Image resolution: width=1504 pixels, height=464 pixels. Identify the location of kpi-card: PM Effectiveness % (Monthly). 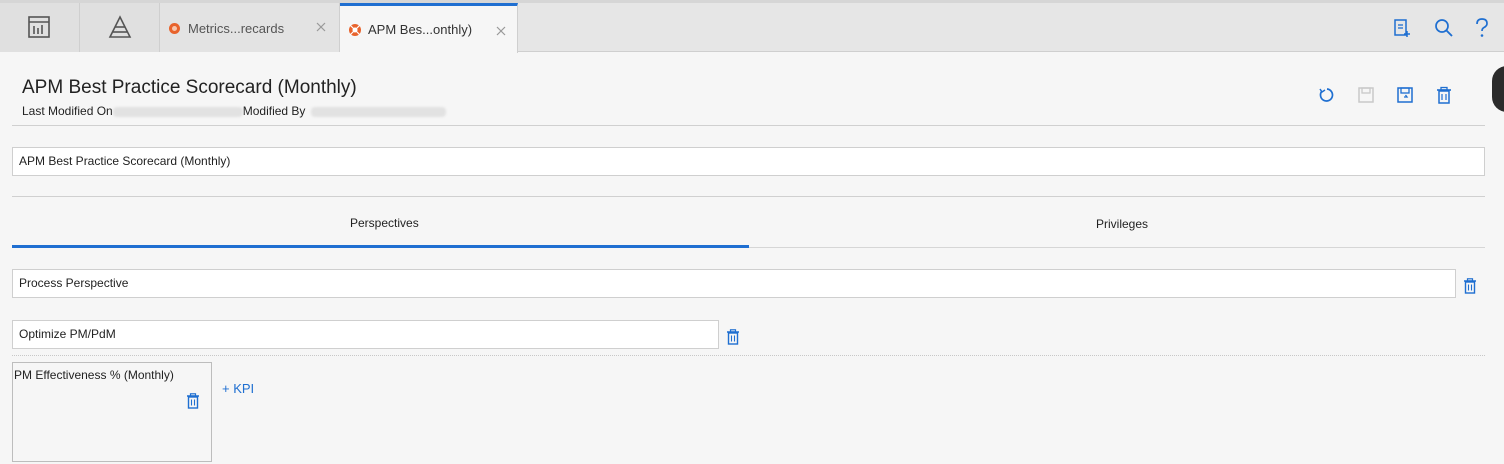
(112, 412).